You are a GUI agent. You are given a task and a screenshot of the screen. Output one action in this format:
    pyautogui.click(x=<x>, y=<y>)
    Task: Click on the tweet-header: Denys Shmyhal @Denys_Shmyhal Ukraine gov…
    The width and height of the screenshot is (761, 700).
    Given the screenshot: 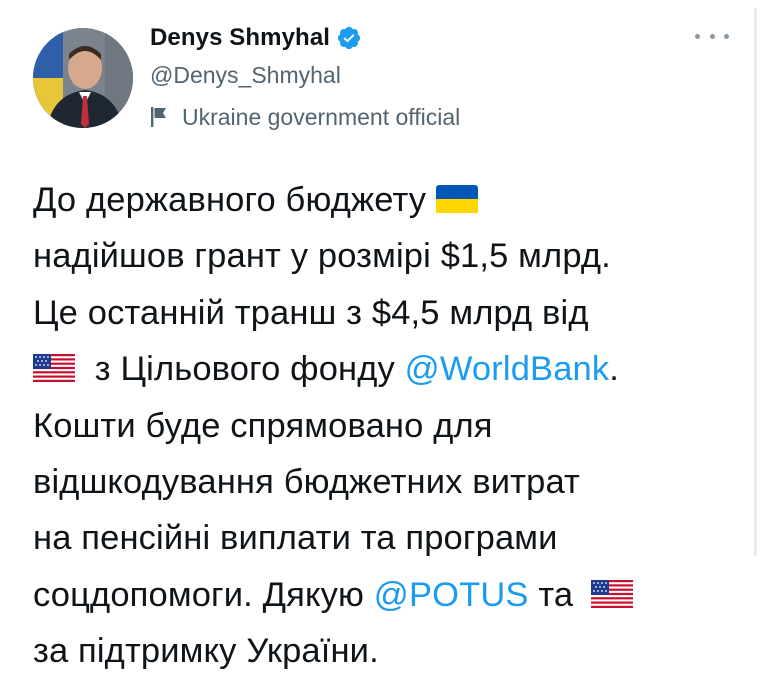 What is the action you would take?
    pyautogui.click(x=305, y=77)
    